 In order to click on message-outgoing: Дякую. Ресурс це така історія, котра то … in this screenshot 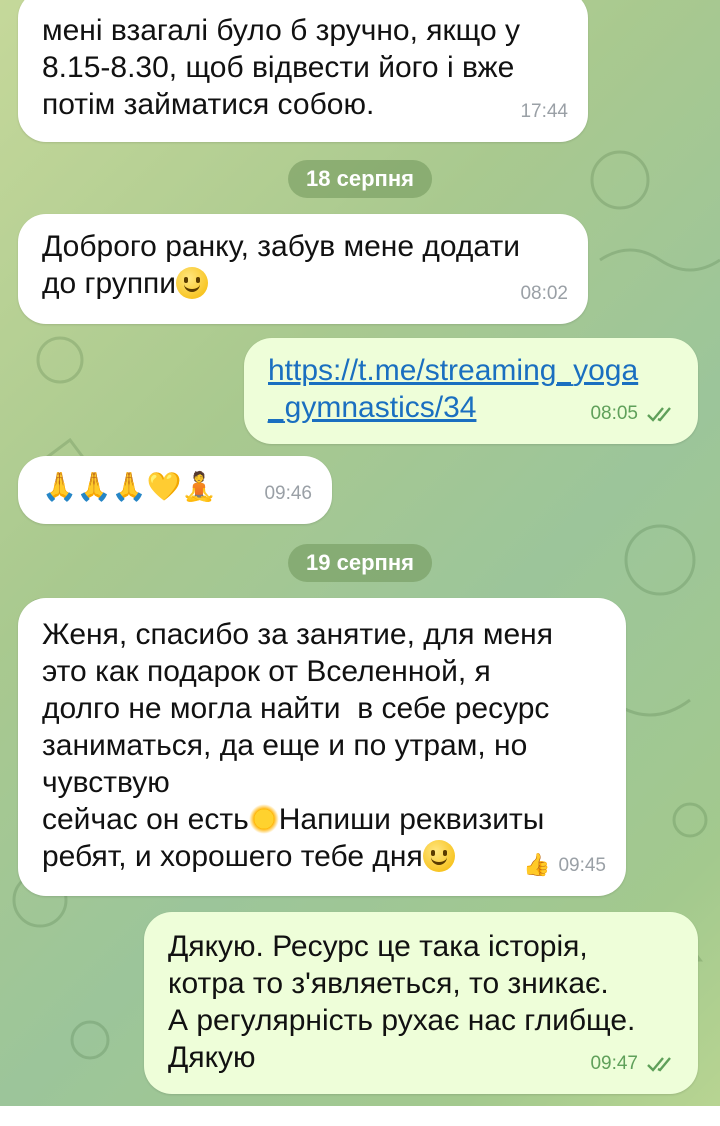, I will do `click(421, 1003)`.